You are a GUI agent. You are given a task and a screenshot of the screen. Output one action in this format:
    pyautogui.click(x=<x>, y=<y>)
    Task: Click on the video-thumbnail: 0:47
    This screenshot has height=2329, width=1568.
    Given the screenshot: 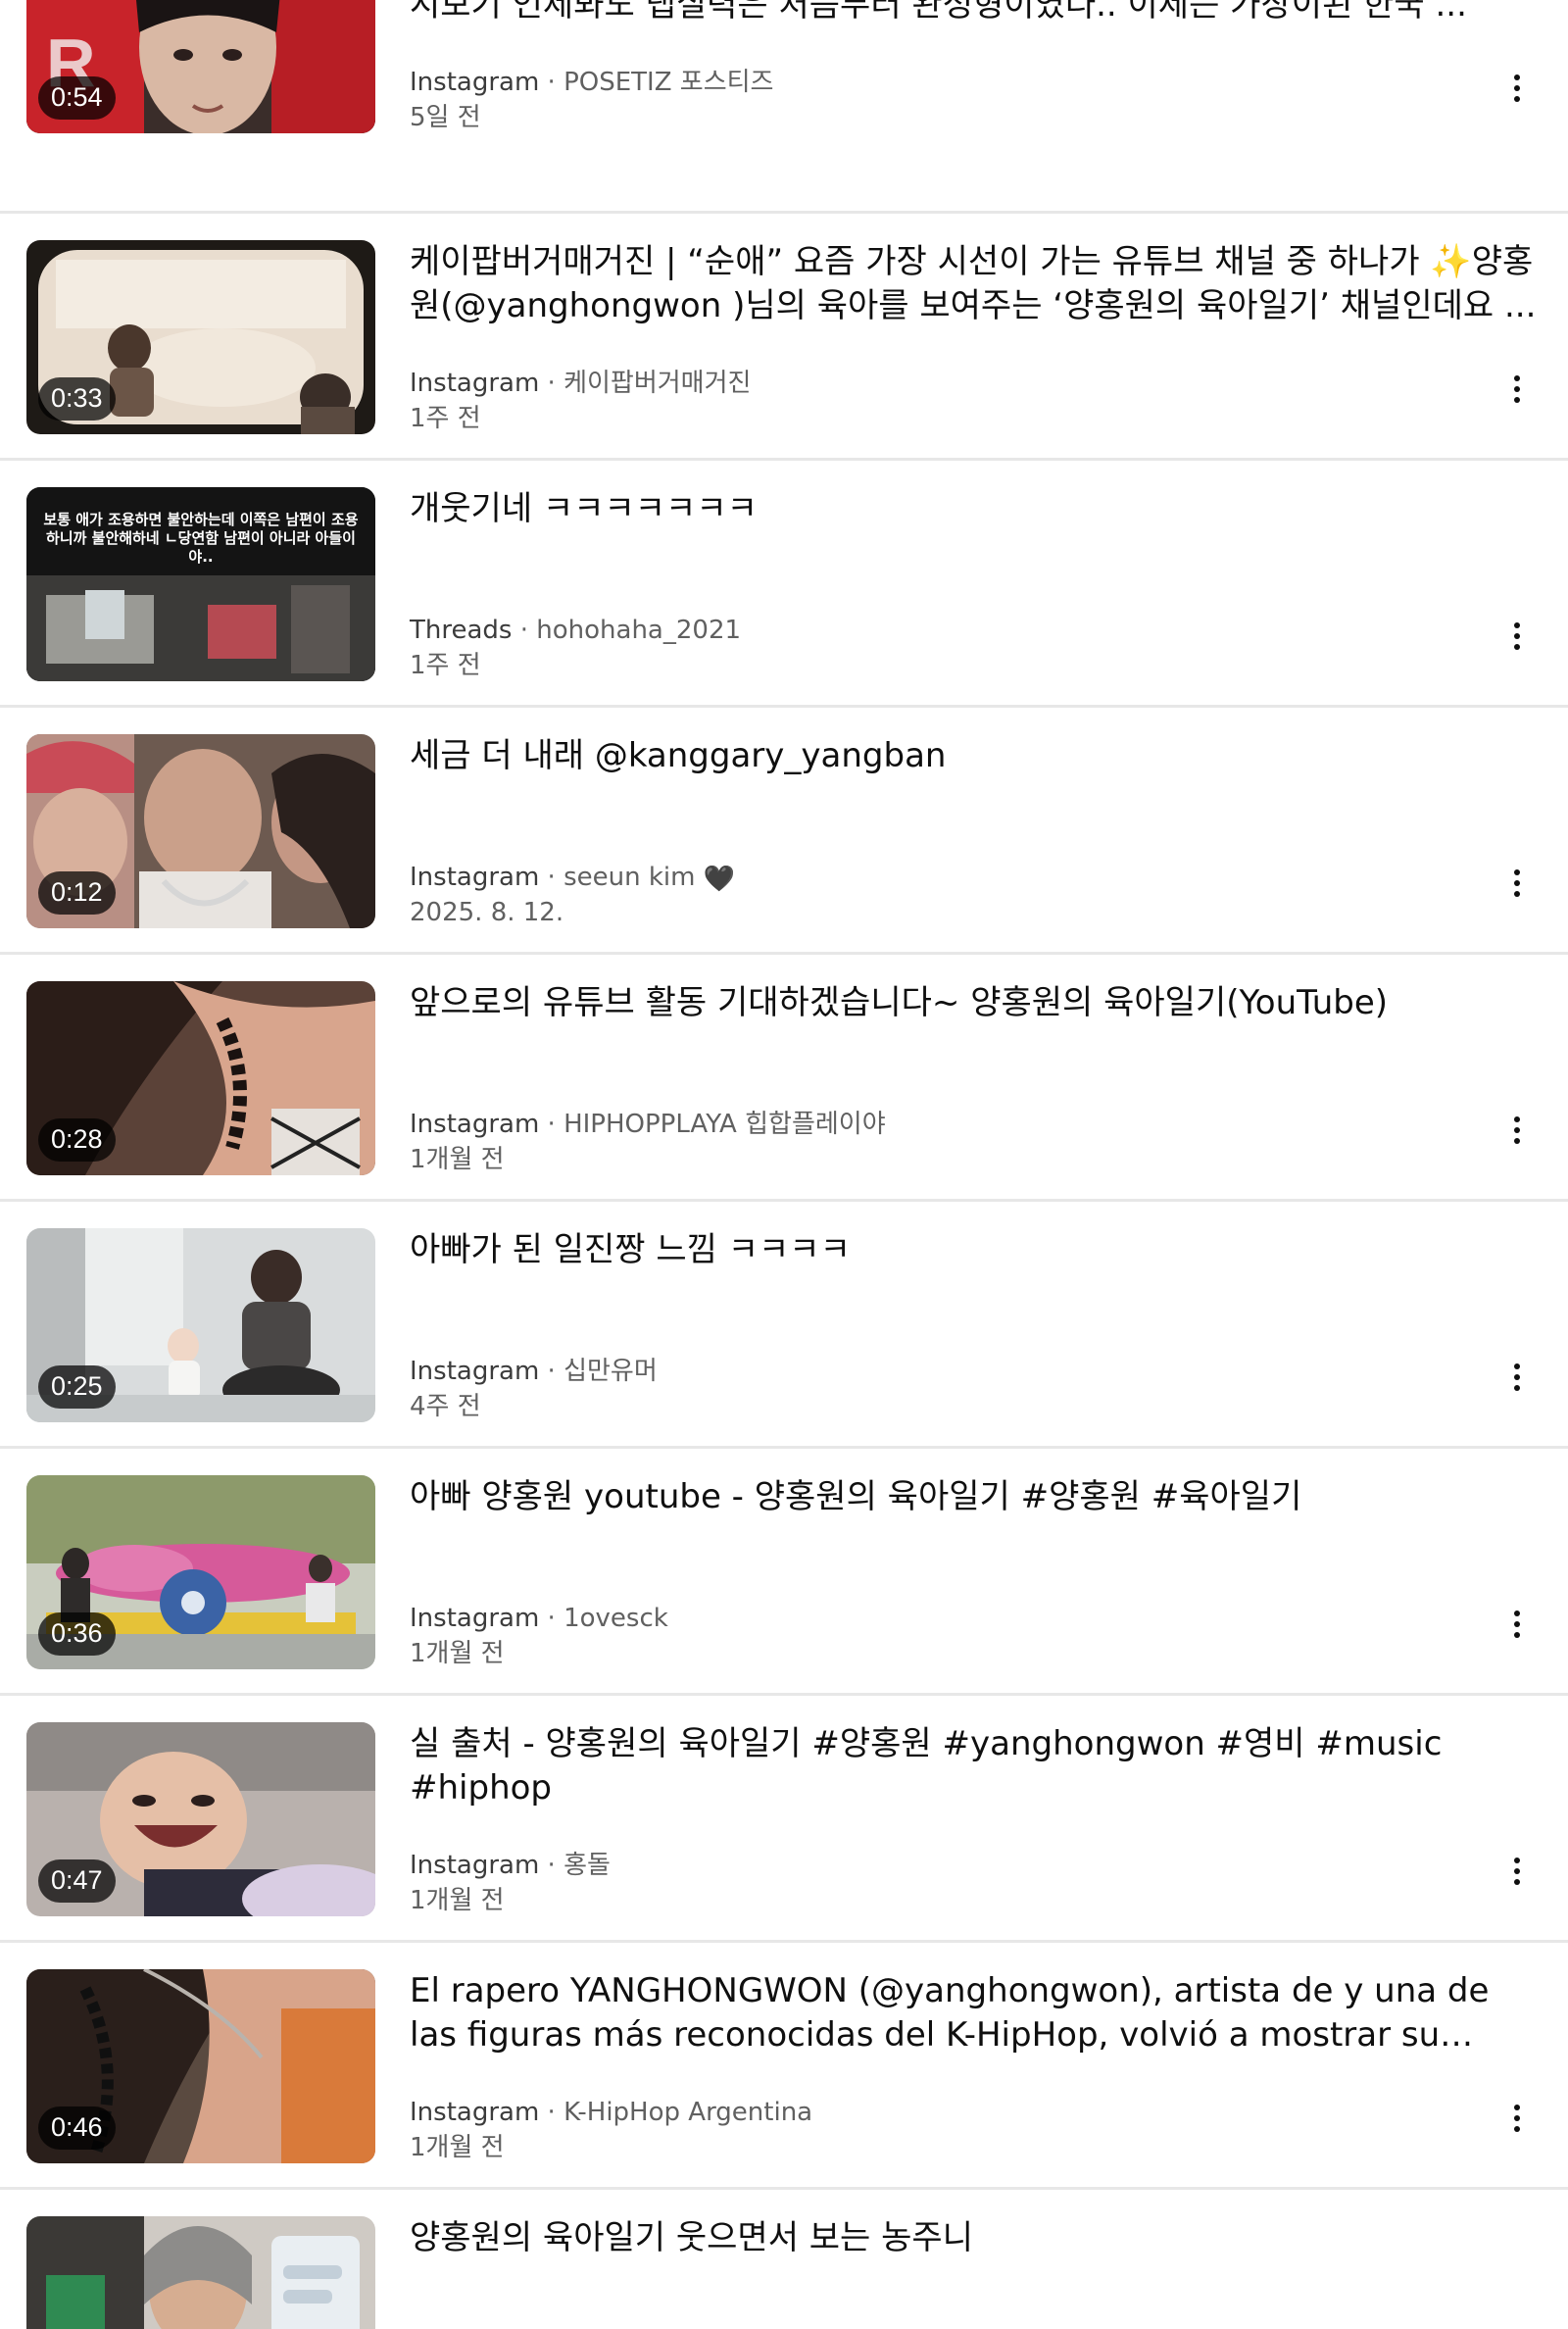 What is the action you would take?
    pyautogui.click(x=200, y=1819)
    